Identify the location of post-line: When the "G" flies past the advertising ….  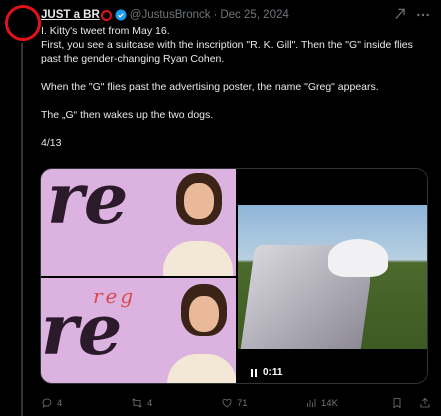
(210, 87).